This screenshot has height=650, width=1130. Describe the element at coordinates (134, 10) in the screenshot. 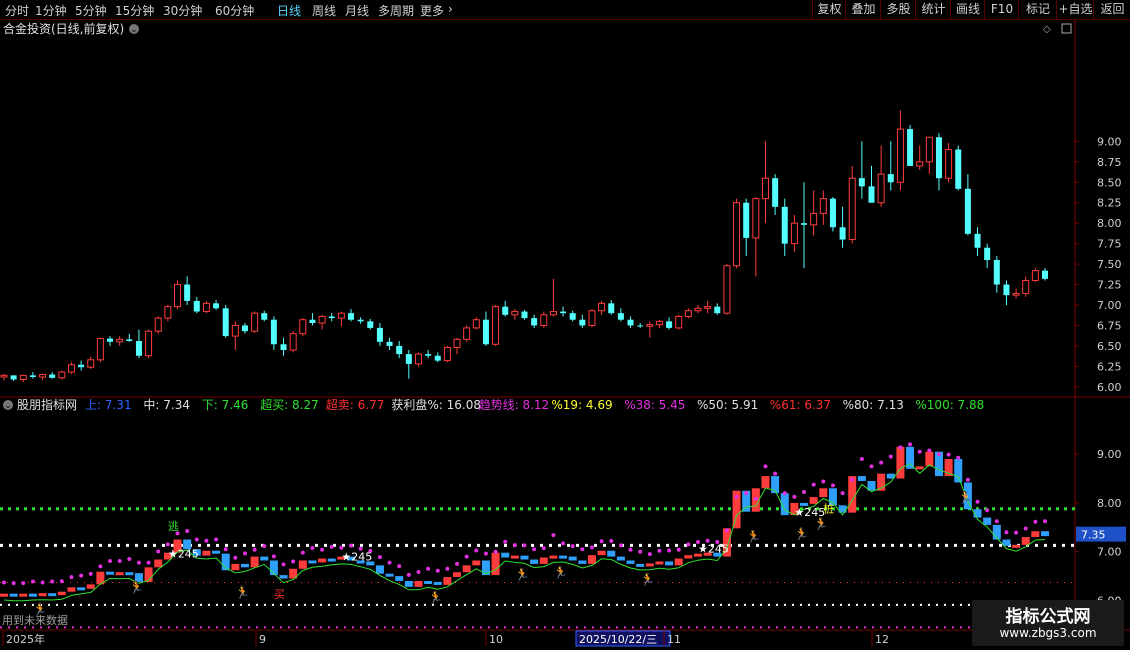

I see `period-tab-3: 15分钟` at that location.